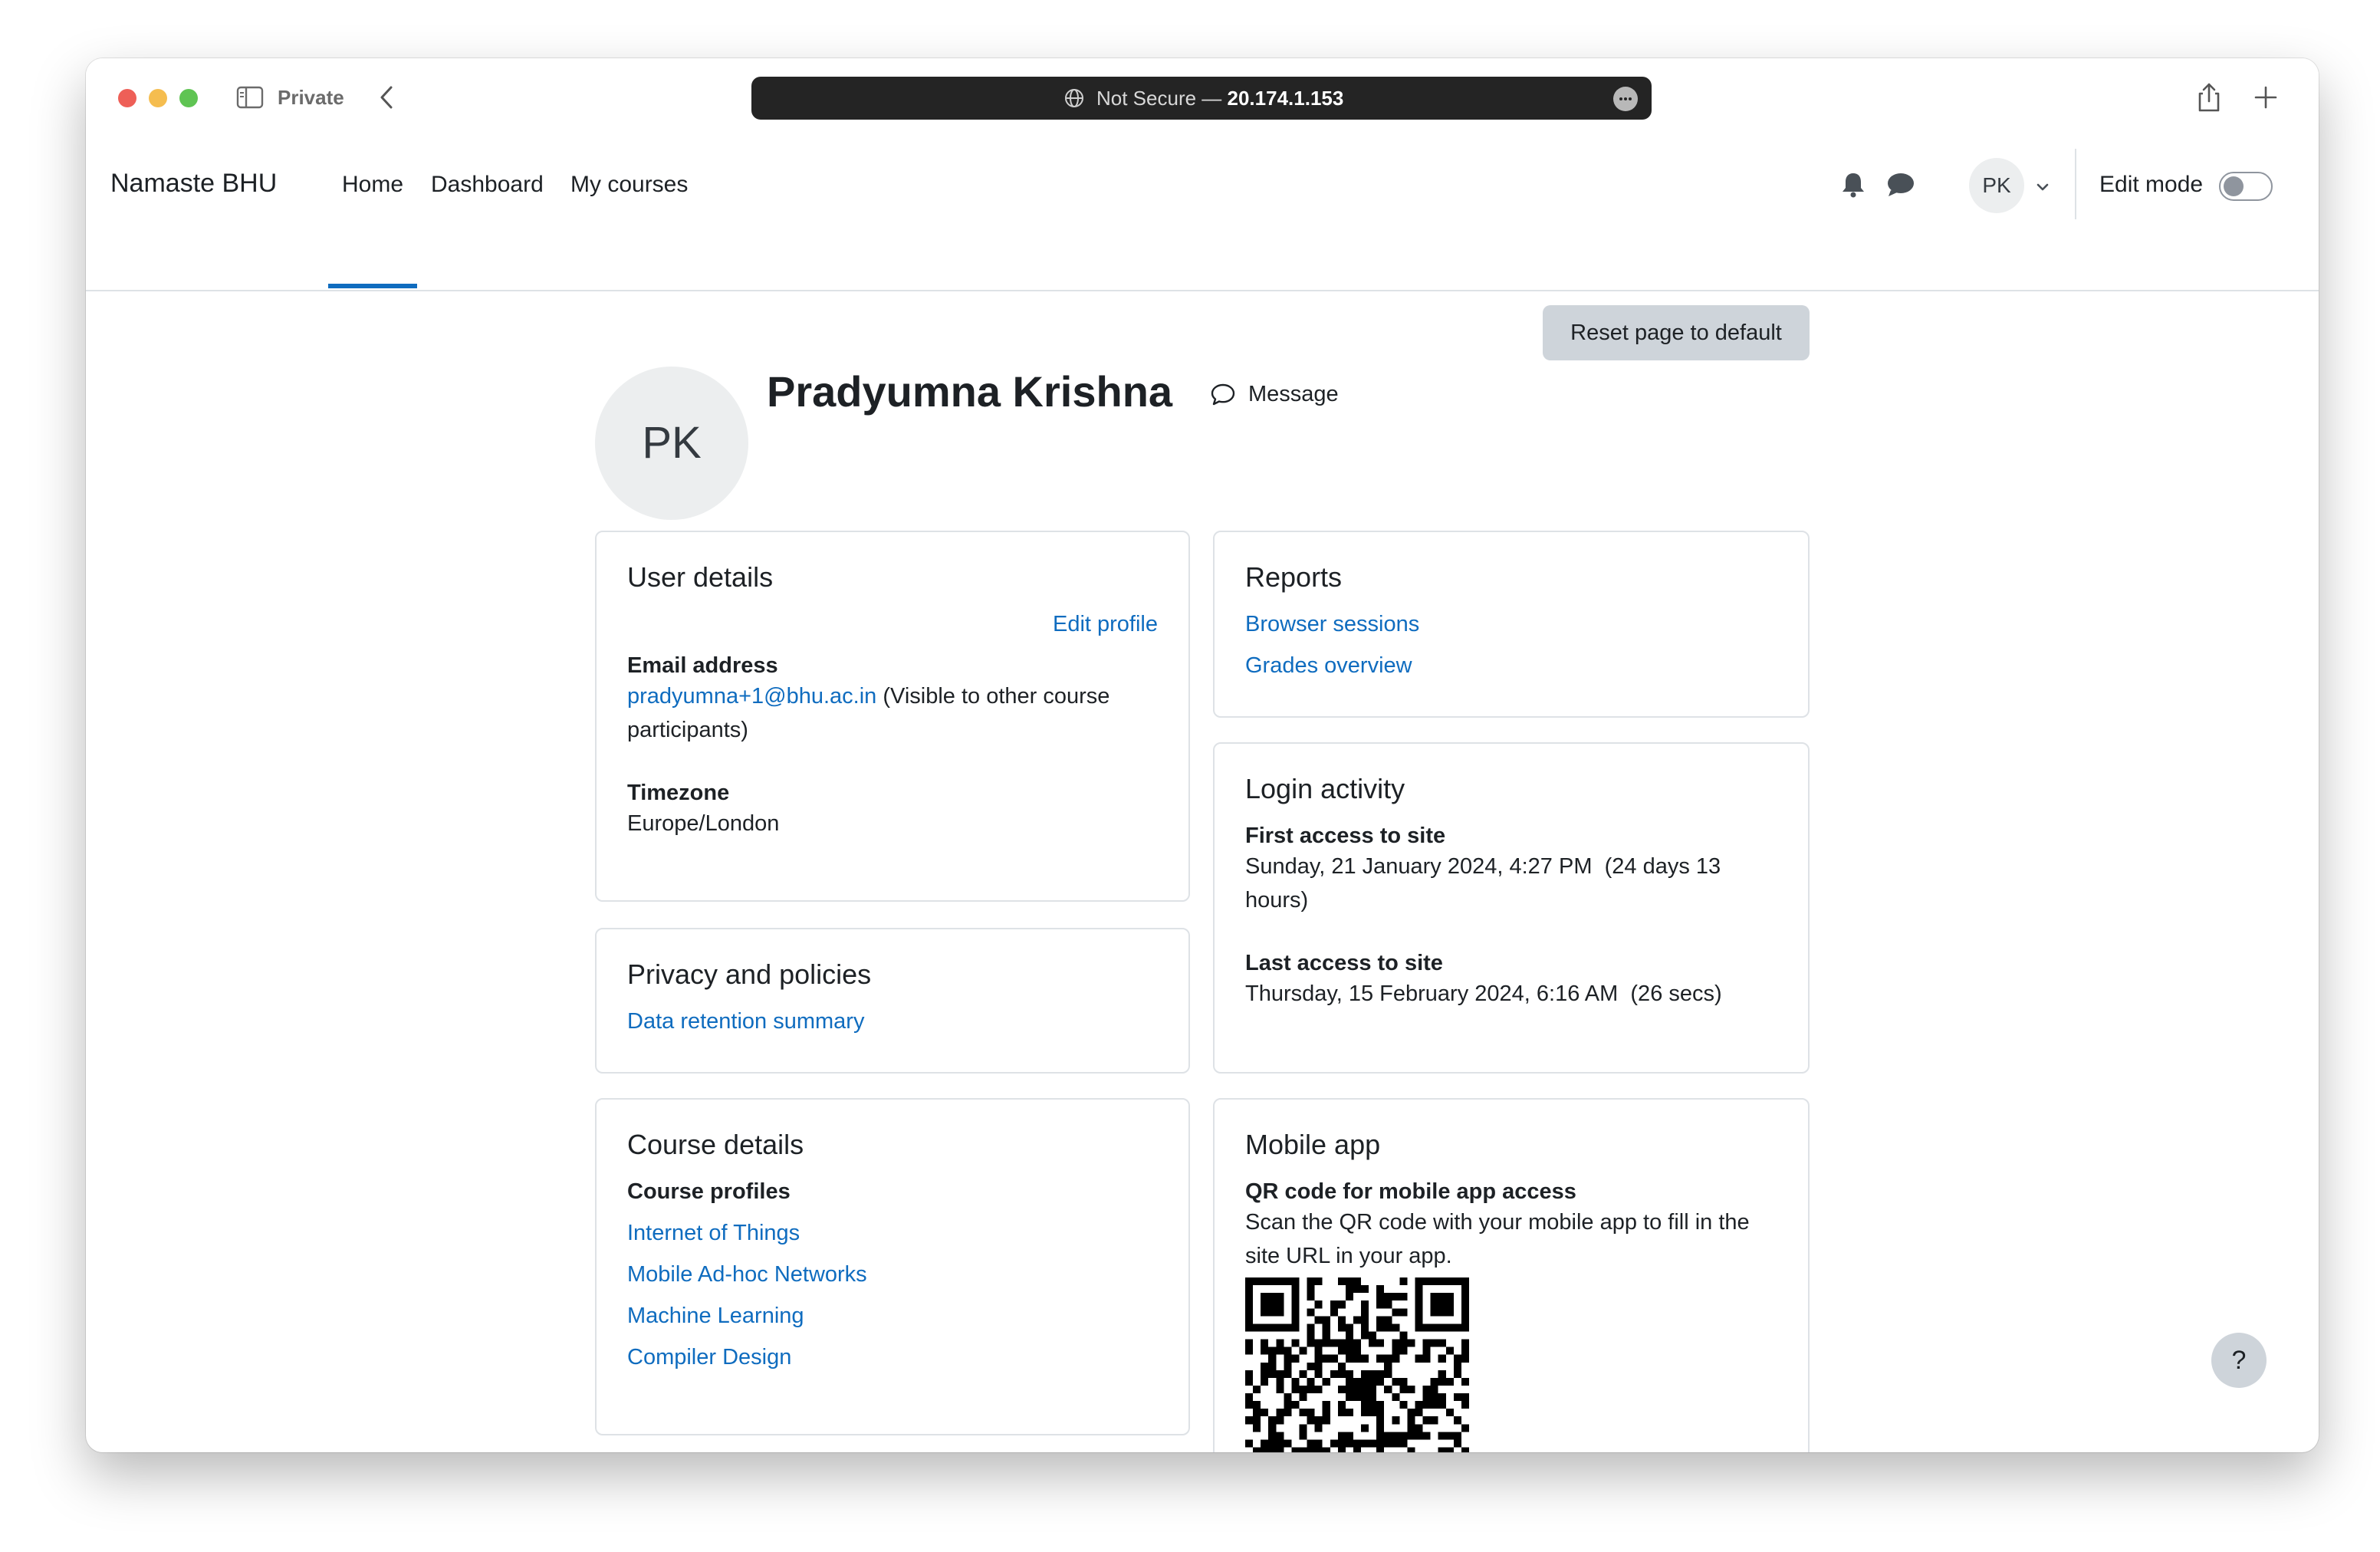 The image size is (2380, 1552). I want to click on nav-active-indicator, so click(373, 286).